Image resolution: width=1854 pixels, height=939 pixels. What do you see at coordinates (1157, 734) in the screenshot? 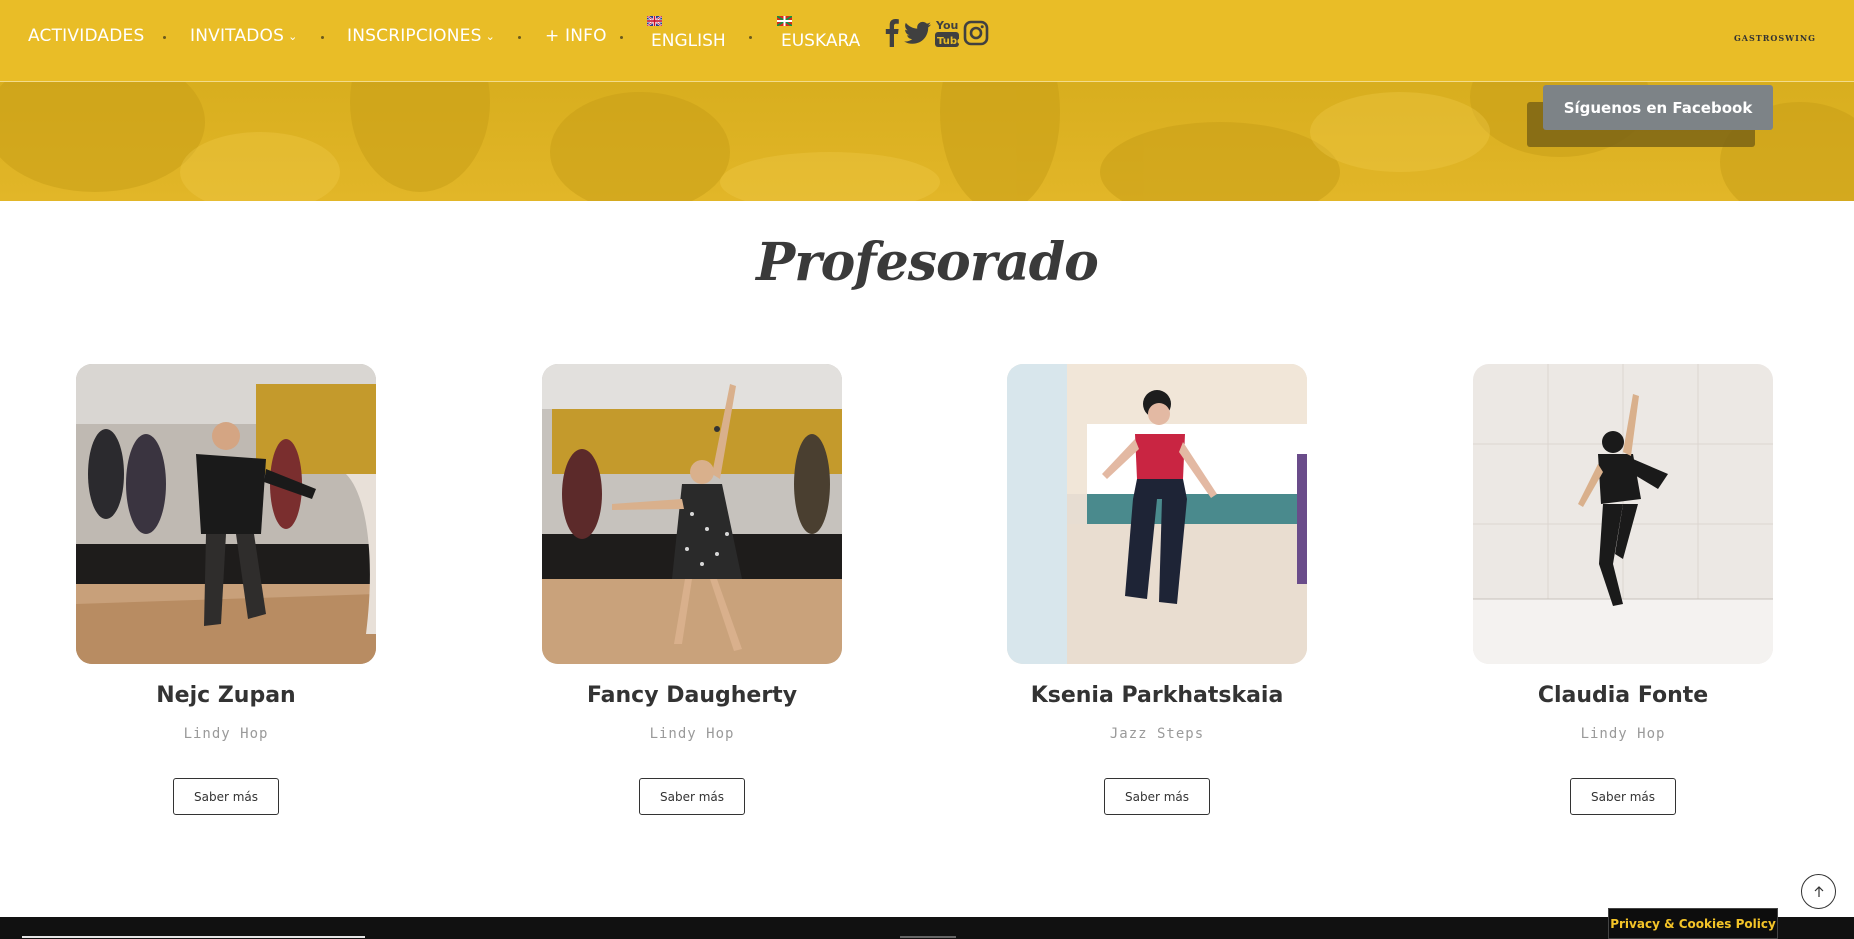
I see `teacher-dance-style: Jazz Steps` at bounding box center [1157, 734].